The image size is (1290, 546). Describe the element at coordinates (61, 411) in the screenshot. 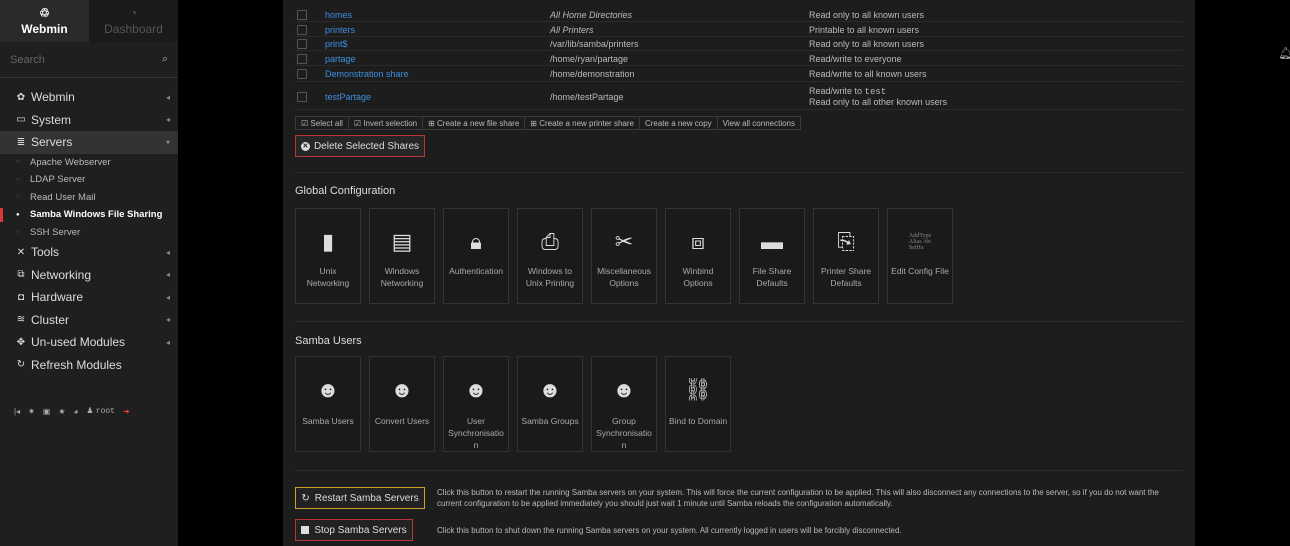

I see `star-icon: ★` at that location.